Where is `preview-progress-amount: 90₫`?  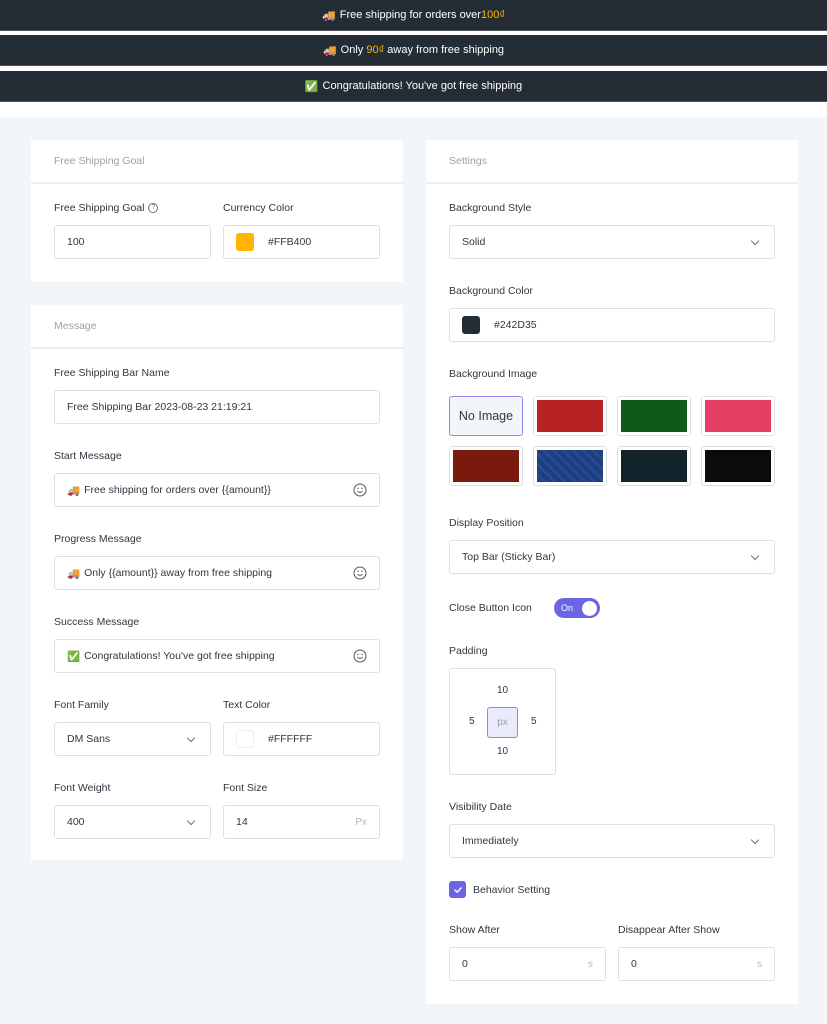 preview-progress-amount: 90₫ is located at coordinates (375, 50).